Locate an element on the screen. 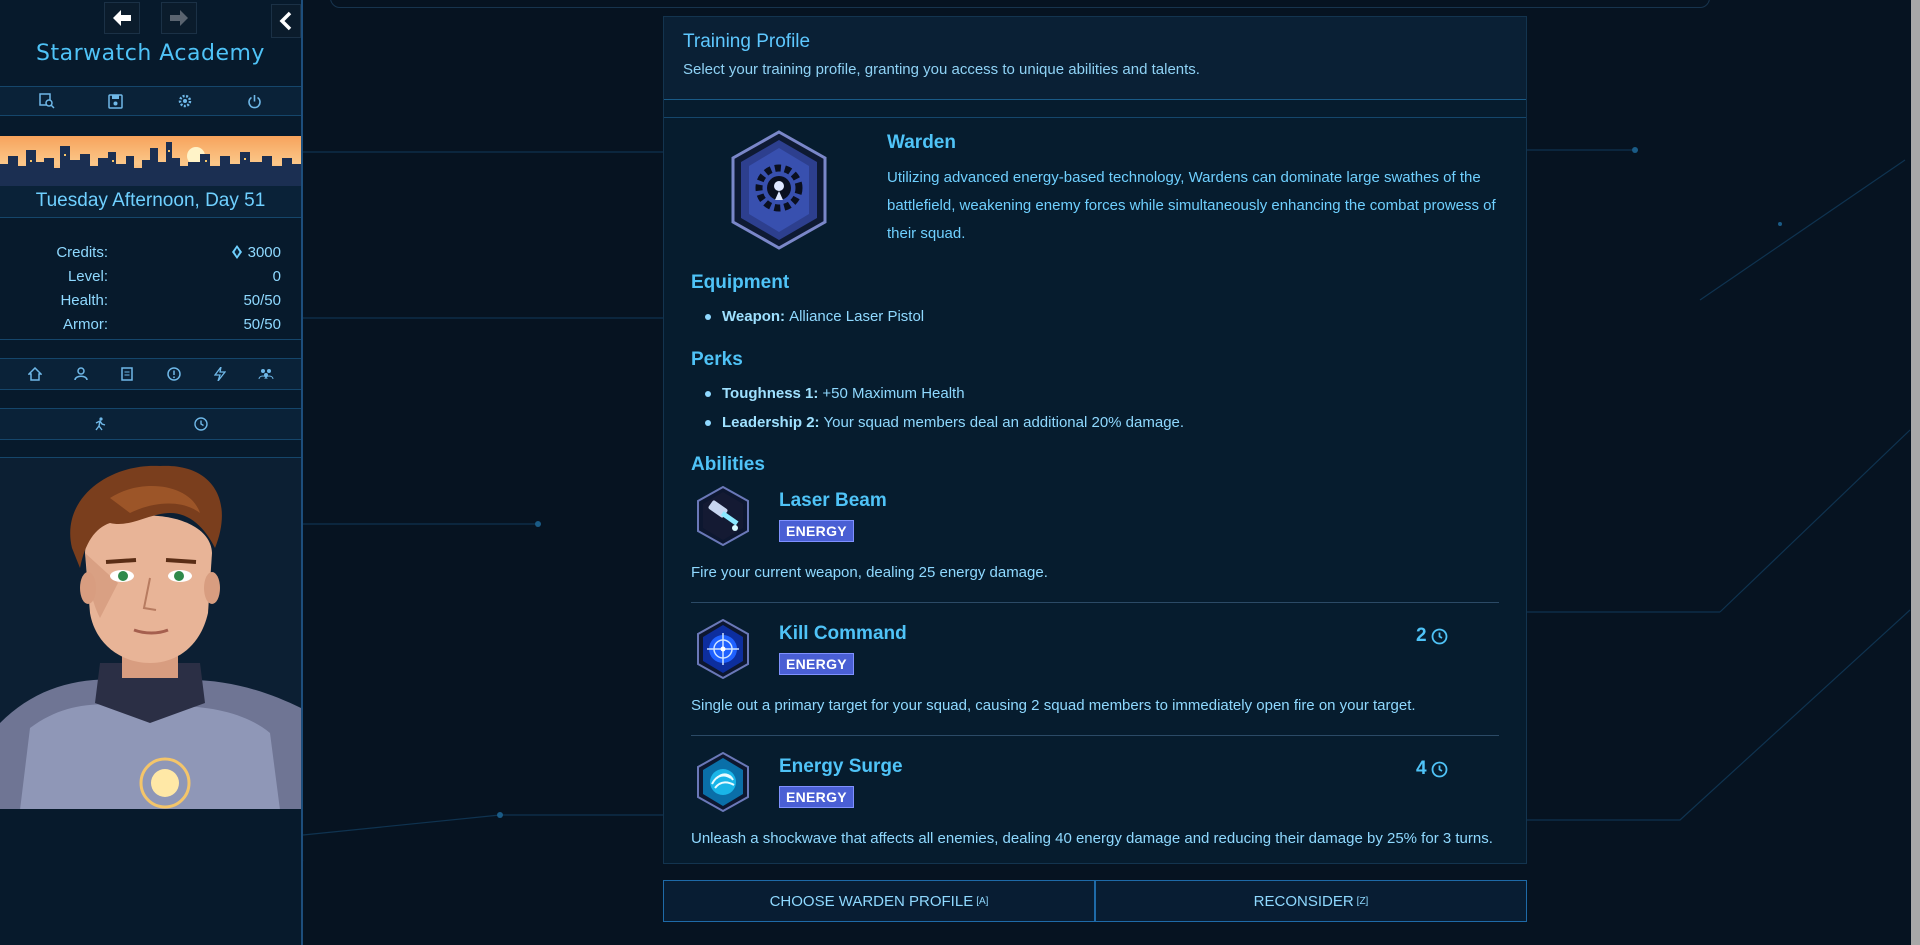  warden-emblem-icon is located at coordinates (779, 190).